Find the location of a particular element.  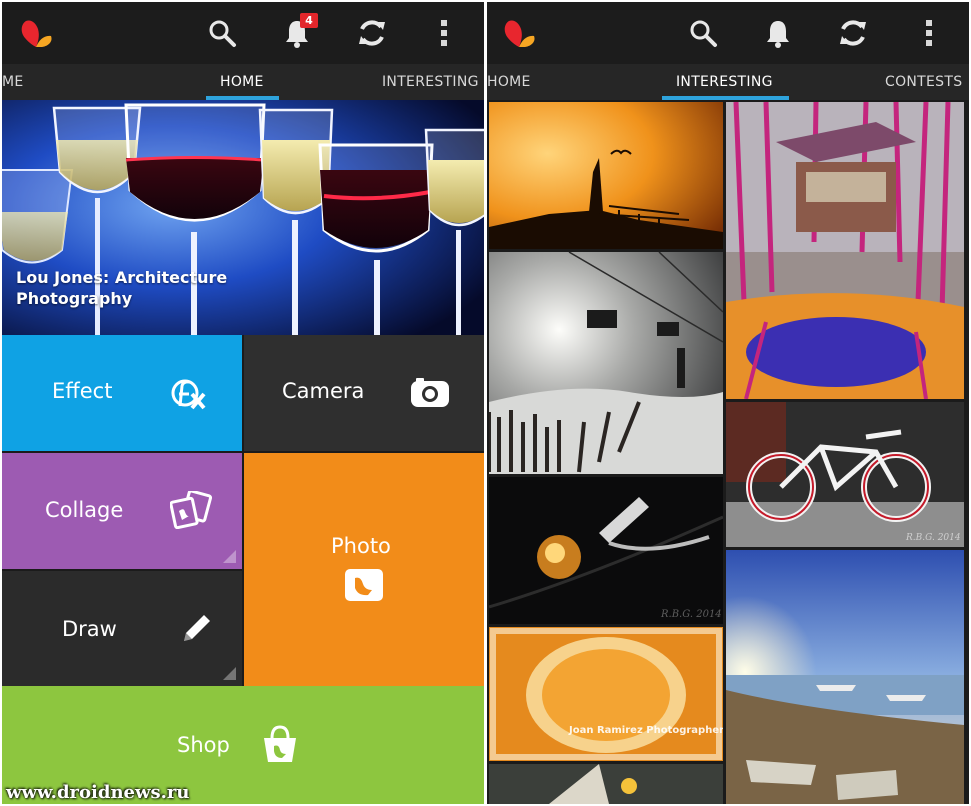

photo-icon is located at coordinates (364, 585).